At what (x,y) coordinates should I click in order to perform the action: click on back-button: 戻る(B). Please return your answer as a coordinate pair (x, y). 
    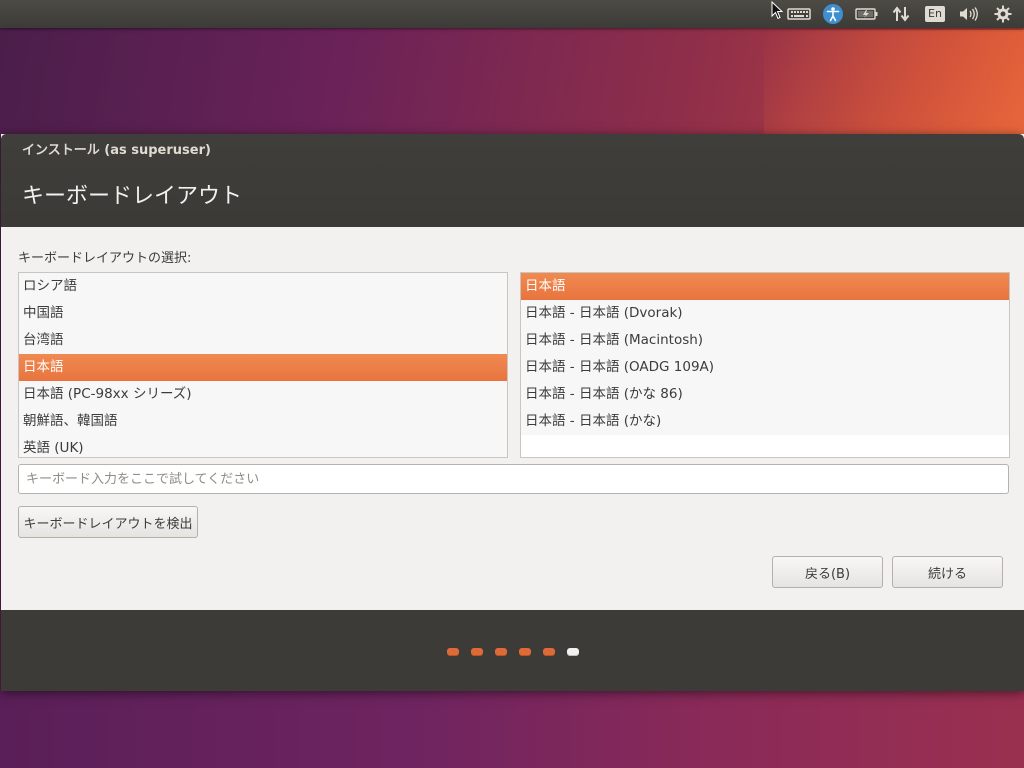
    Looking at the image, I should click on (827, 572).